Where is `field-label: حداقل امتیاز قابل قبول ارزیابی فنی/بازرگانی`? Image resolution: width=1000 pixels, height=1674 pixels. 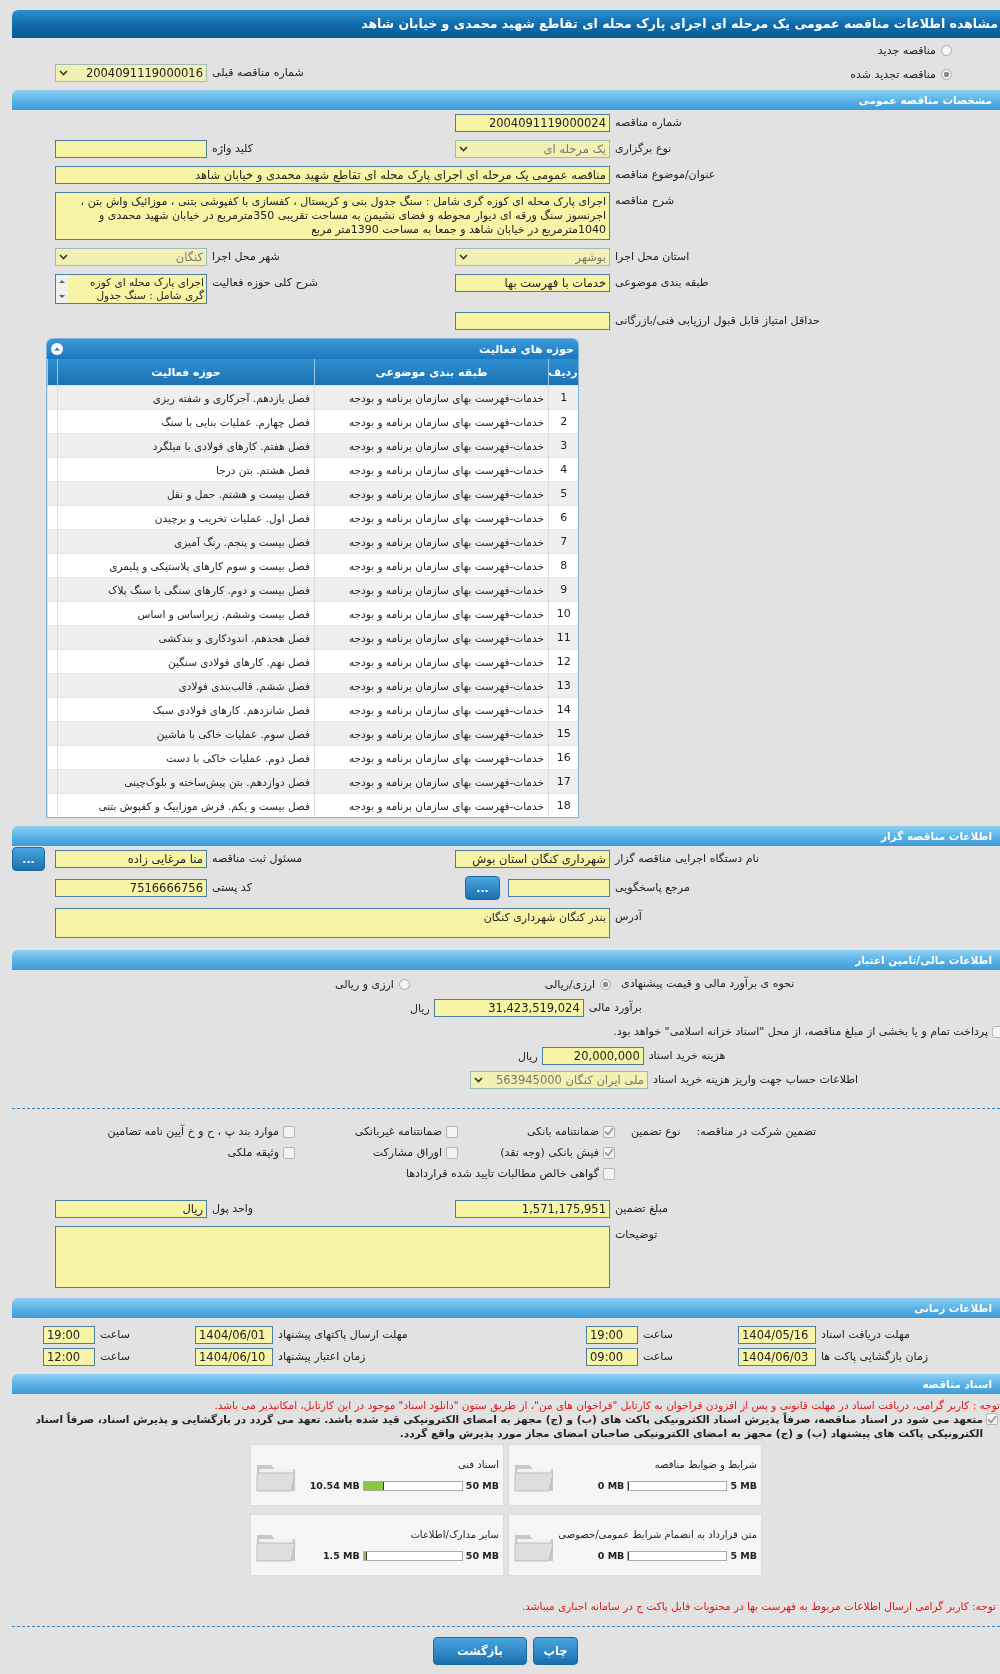 field-label: حداقل امتیاز قابل قبول ارزیابی فنی/بازرگانی is located at coordinates (717, 321).